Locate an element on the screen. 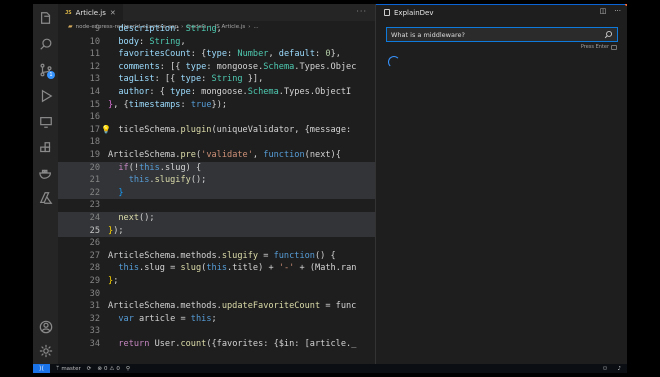 The width and height of the screenshot is (660, 377). code-text: }); is located at coordinates (116, 230).